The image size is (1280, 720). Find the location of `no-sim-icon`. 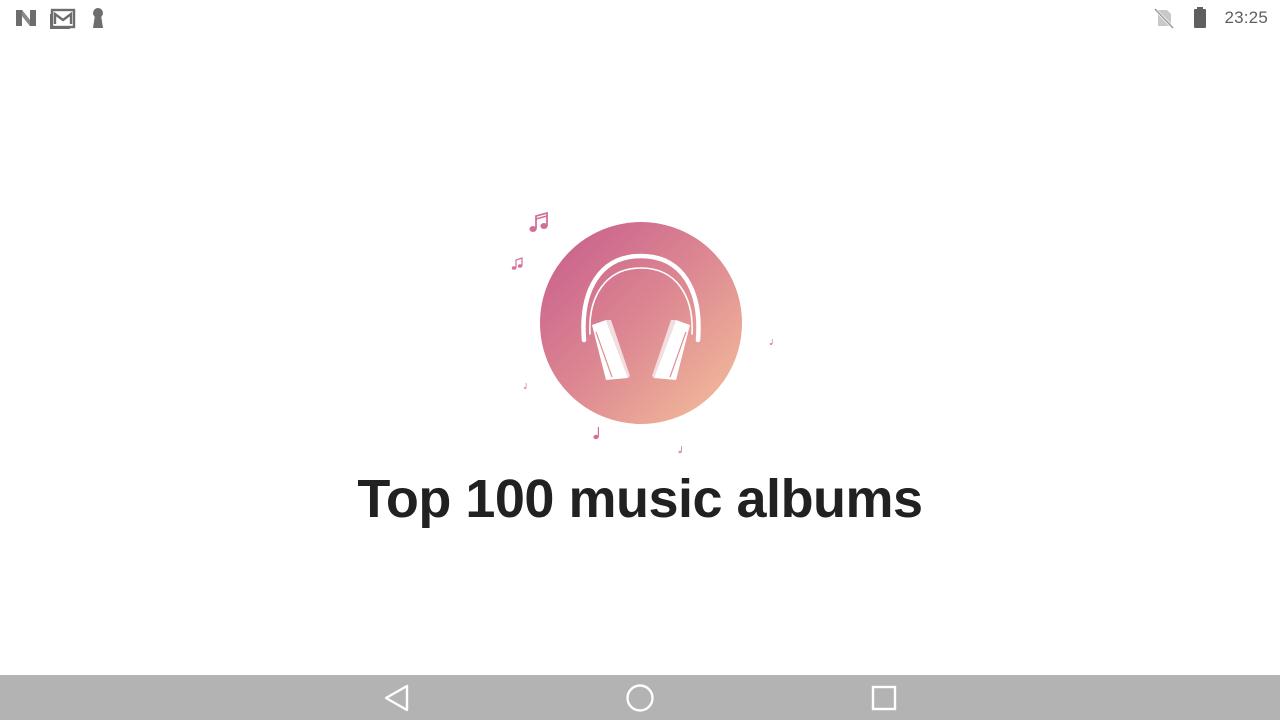

no-sim-icon is located at coordinates (1164, 18).